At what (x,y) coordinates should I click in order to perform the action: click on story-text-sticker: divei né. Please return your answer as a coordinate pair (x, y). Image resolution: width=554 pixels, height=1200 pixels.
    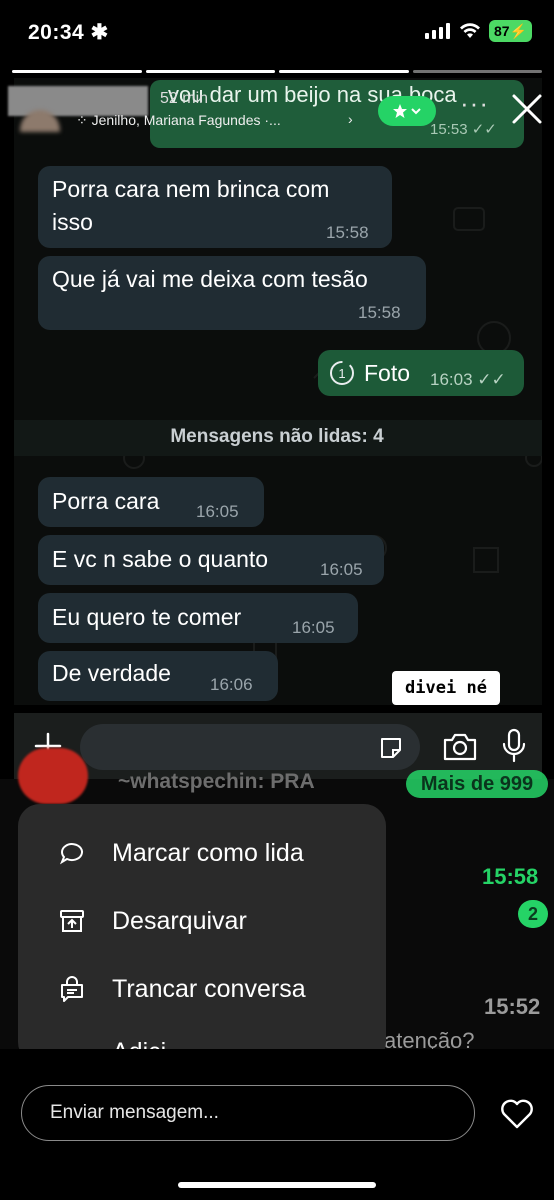
    Looking at the image, I should click on (446, 688).